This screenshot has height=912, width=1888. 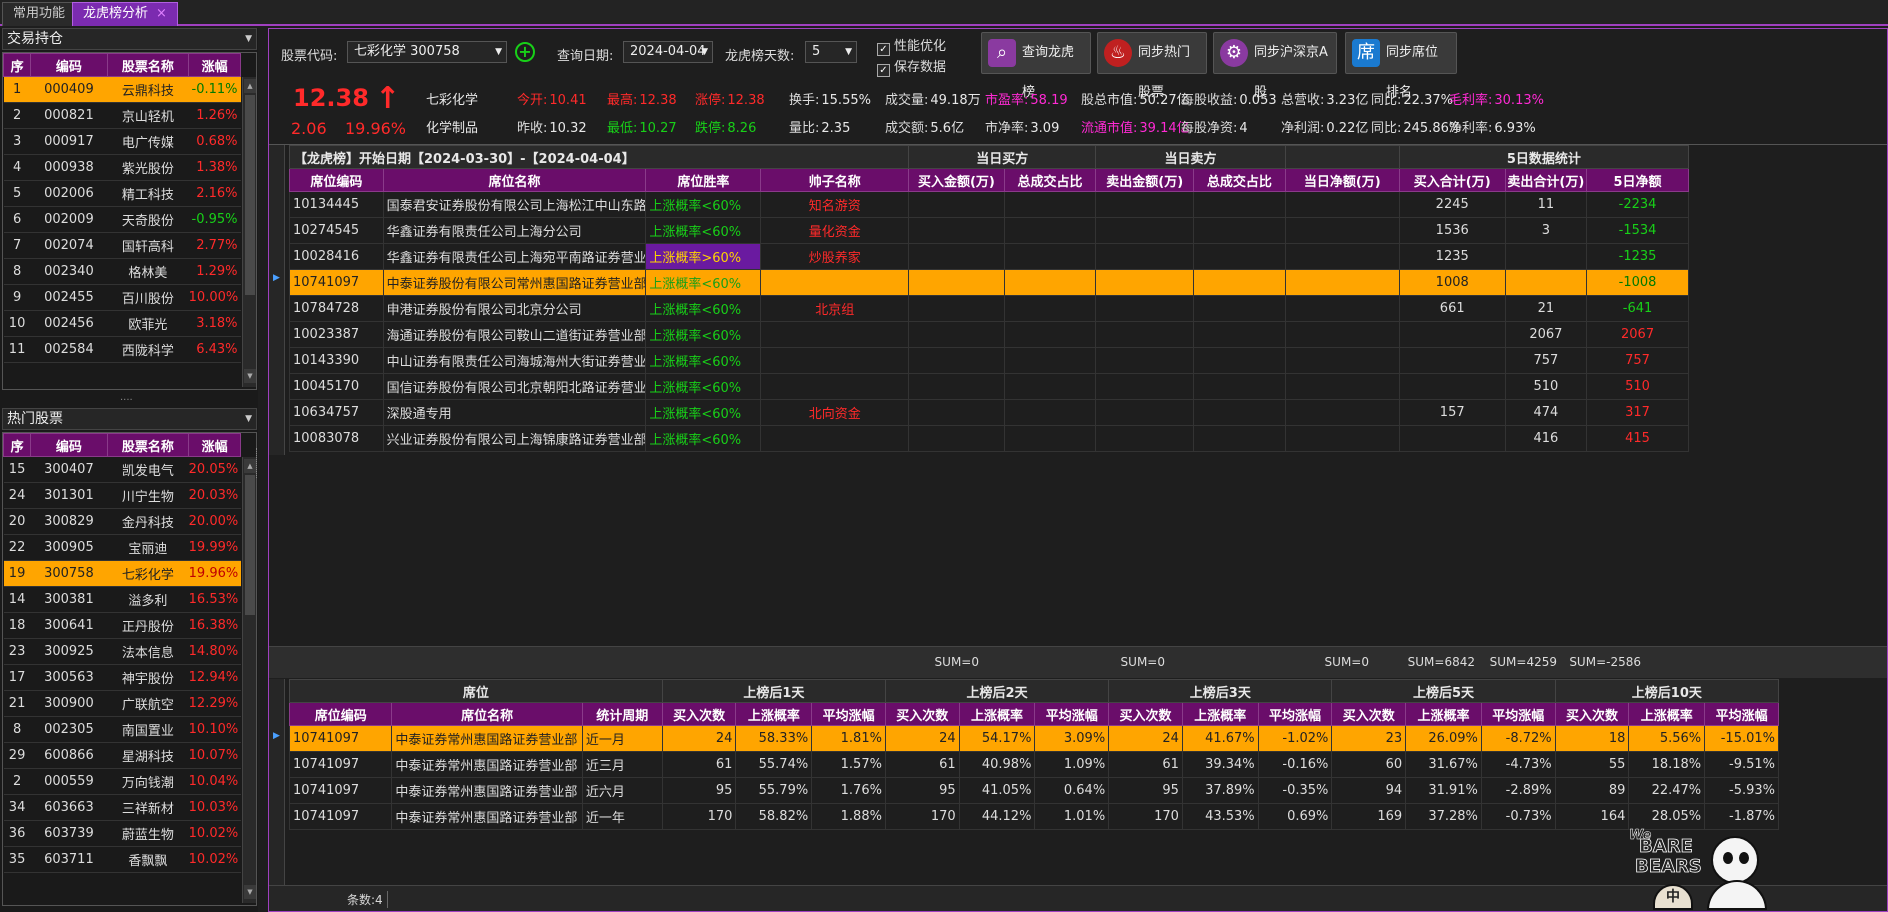 What do you see at coordinates (1546, 180) in the screenshot?
I see `col-header: 卖出合计(万)` at bounding box center [1546, 180].